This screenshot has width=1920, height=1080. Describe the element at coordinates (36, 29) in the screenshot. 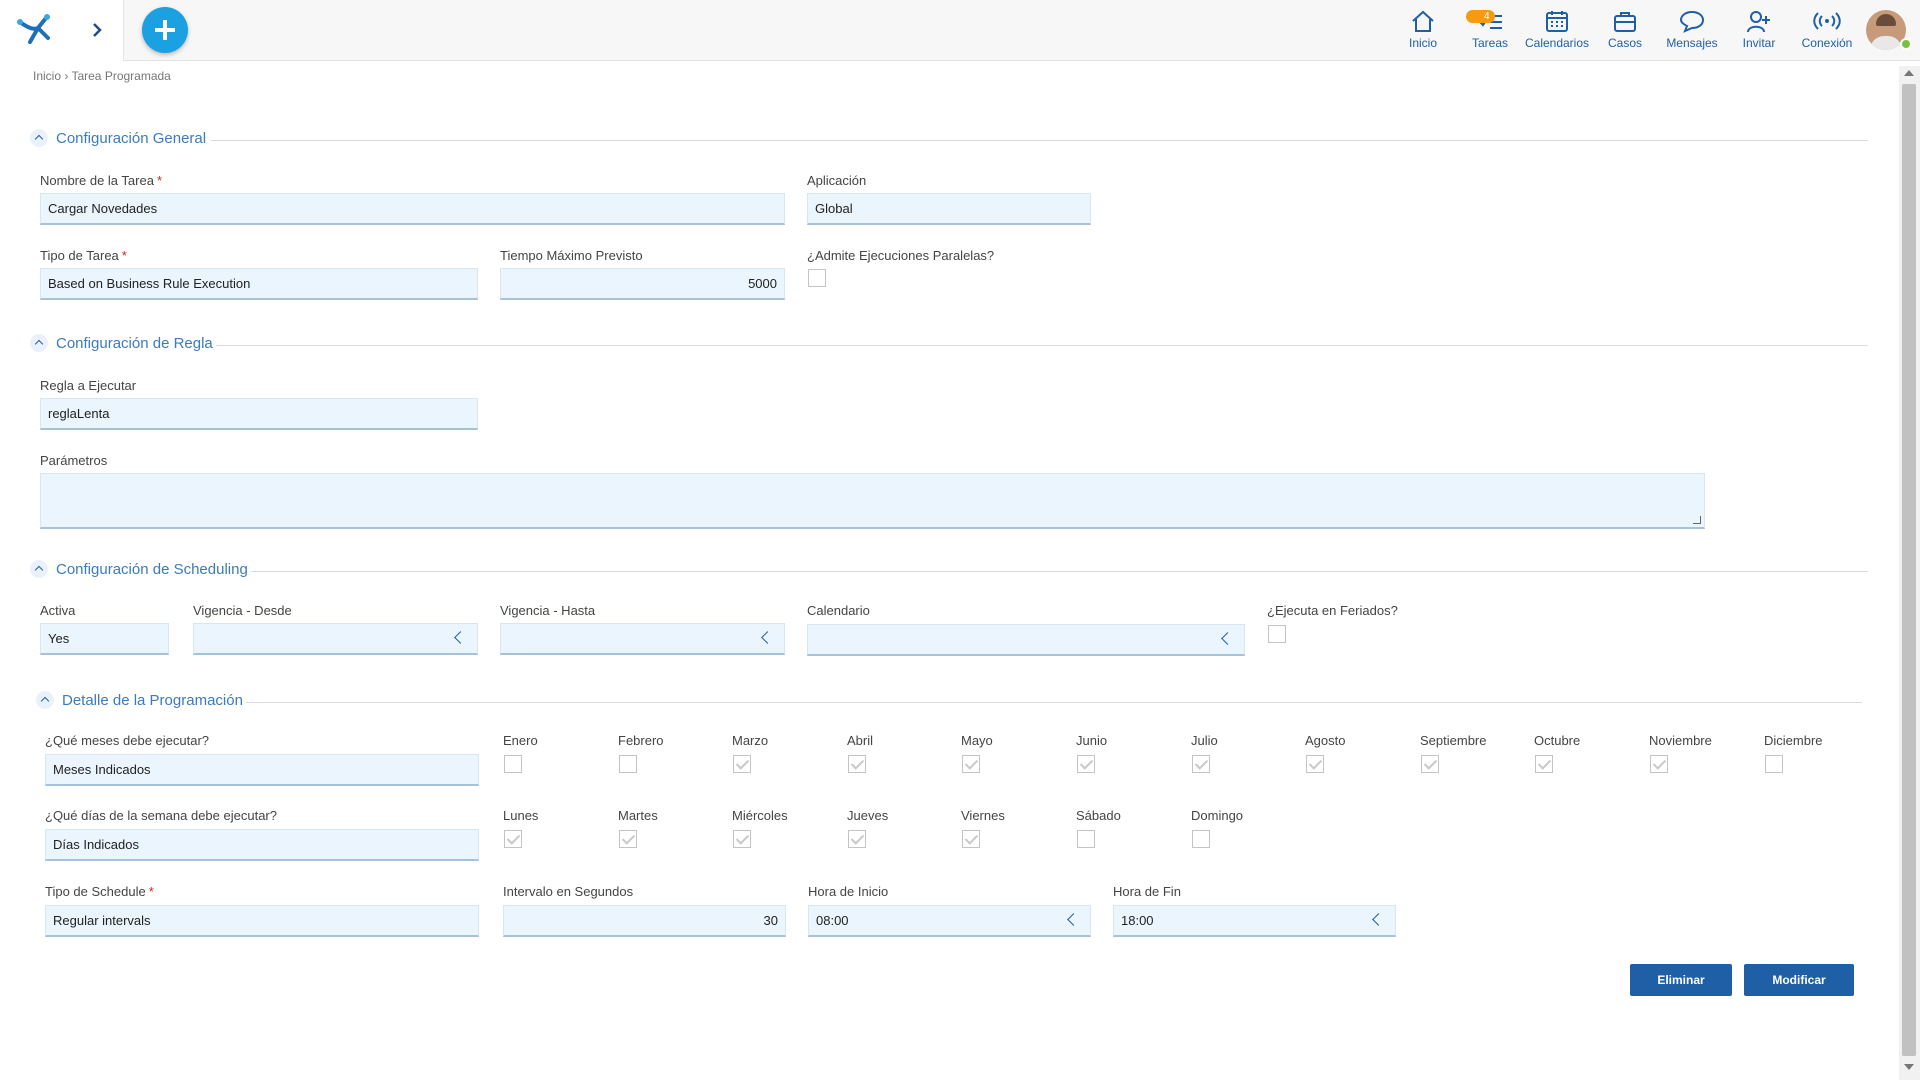

I see `app-logo-icon` at that location.